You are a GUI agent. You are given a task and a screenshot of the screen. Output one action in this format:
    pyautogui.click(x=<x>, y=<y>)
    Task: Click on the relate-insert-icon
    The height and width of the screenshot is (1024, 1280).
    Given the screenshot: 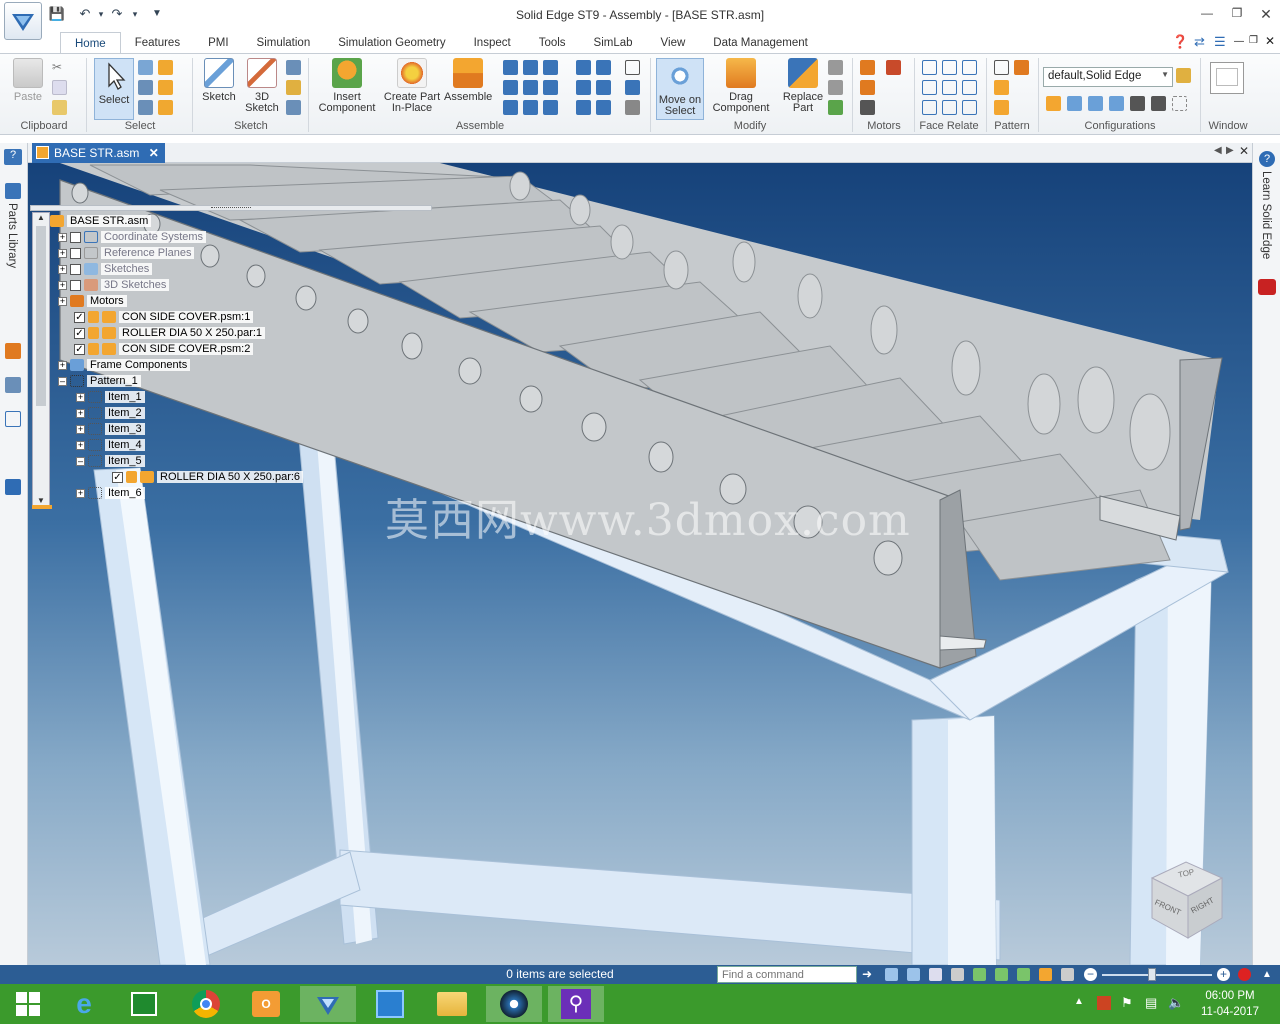 What is the action you would take?
    pyautogui.click(x=510, y=87)
    